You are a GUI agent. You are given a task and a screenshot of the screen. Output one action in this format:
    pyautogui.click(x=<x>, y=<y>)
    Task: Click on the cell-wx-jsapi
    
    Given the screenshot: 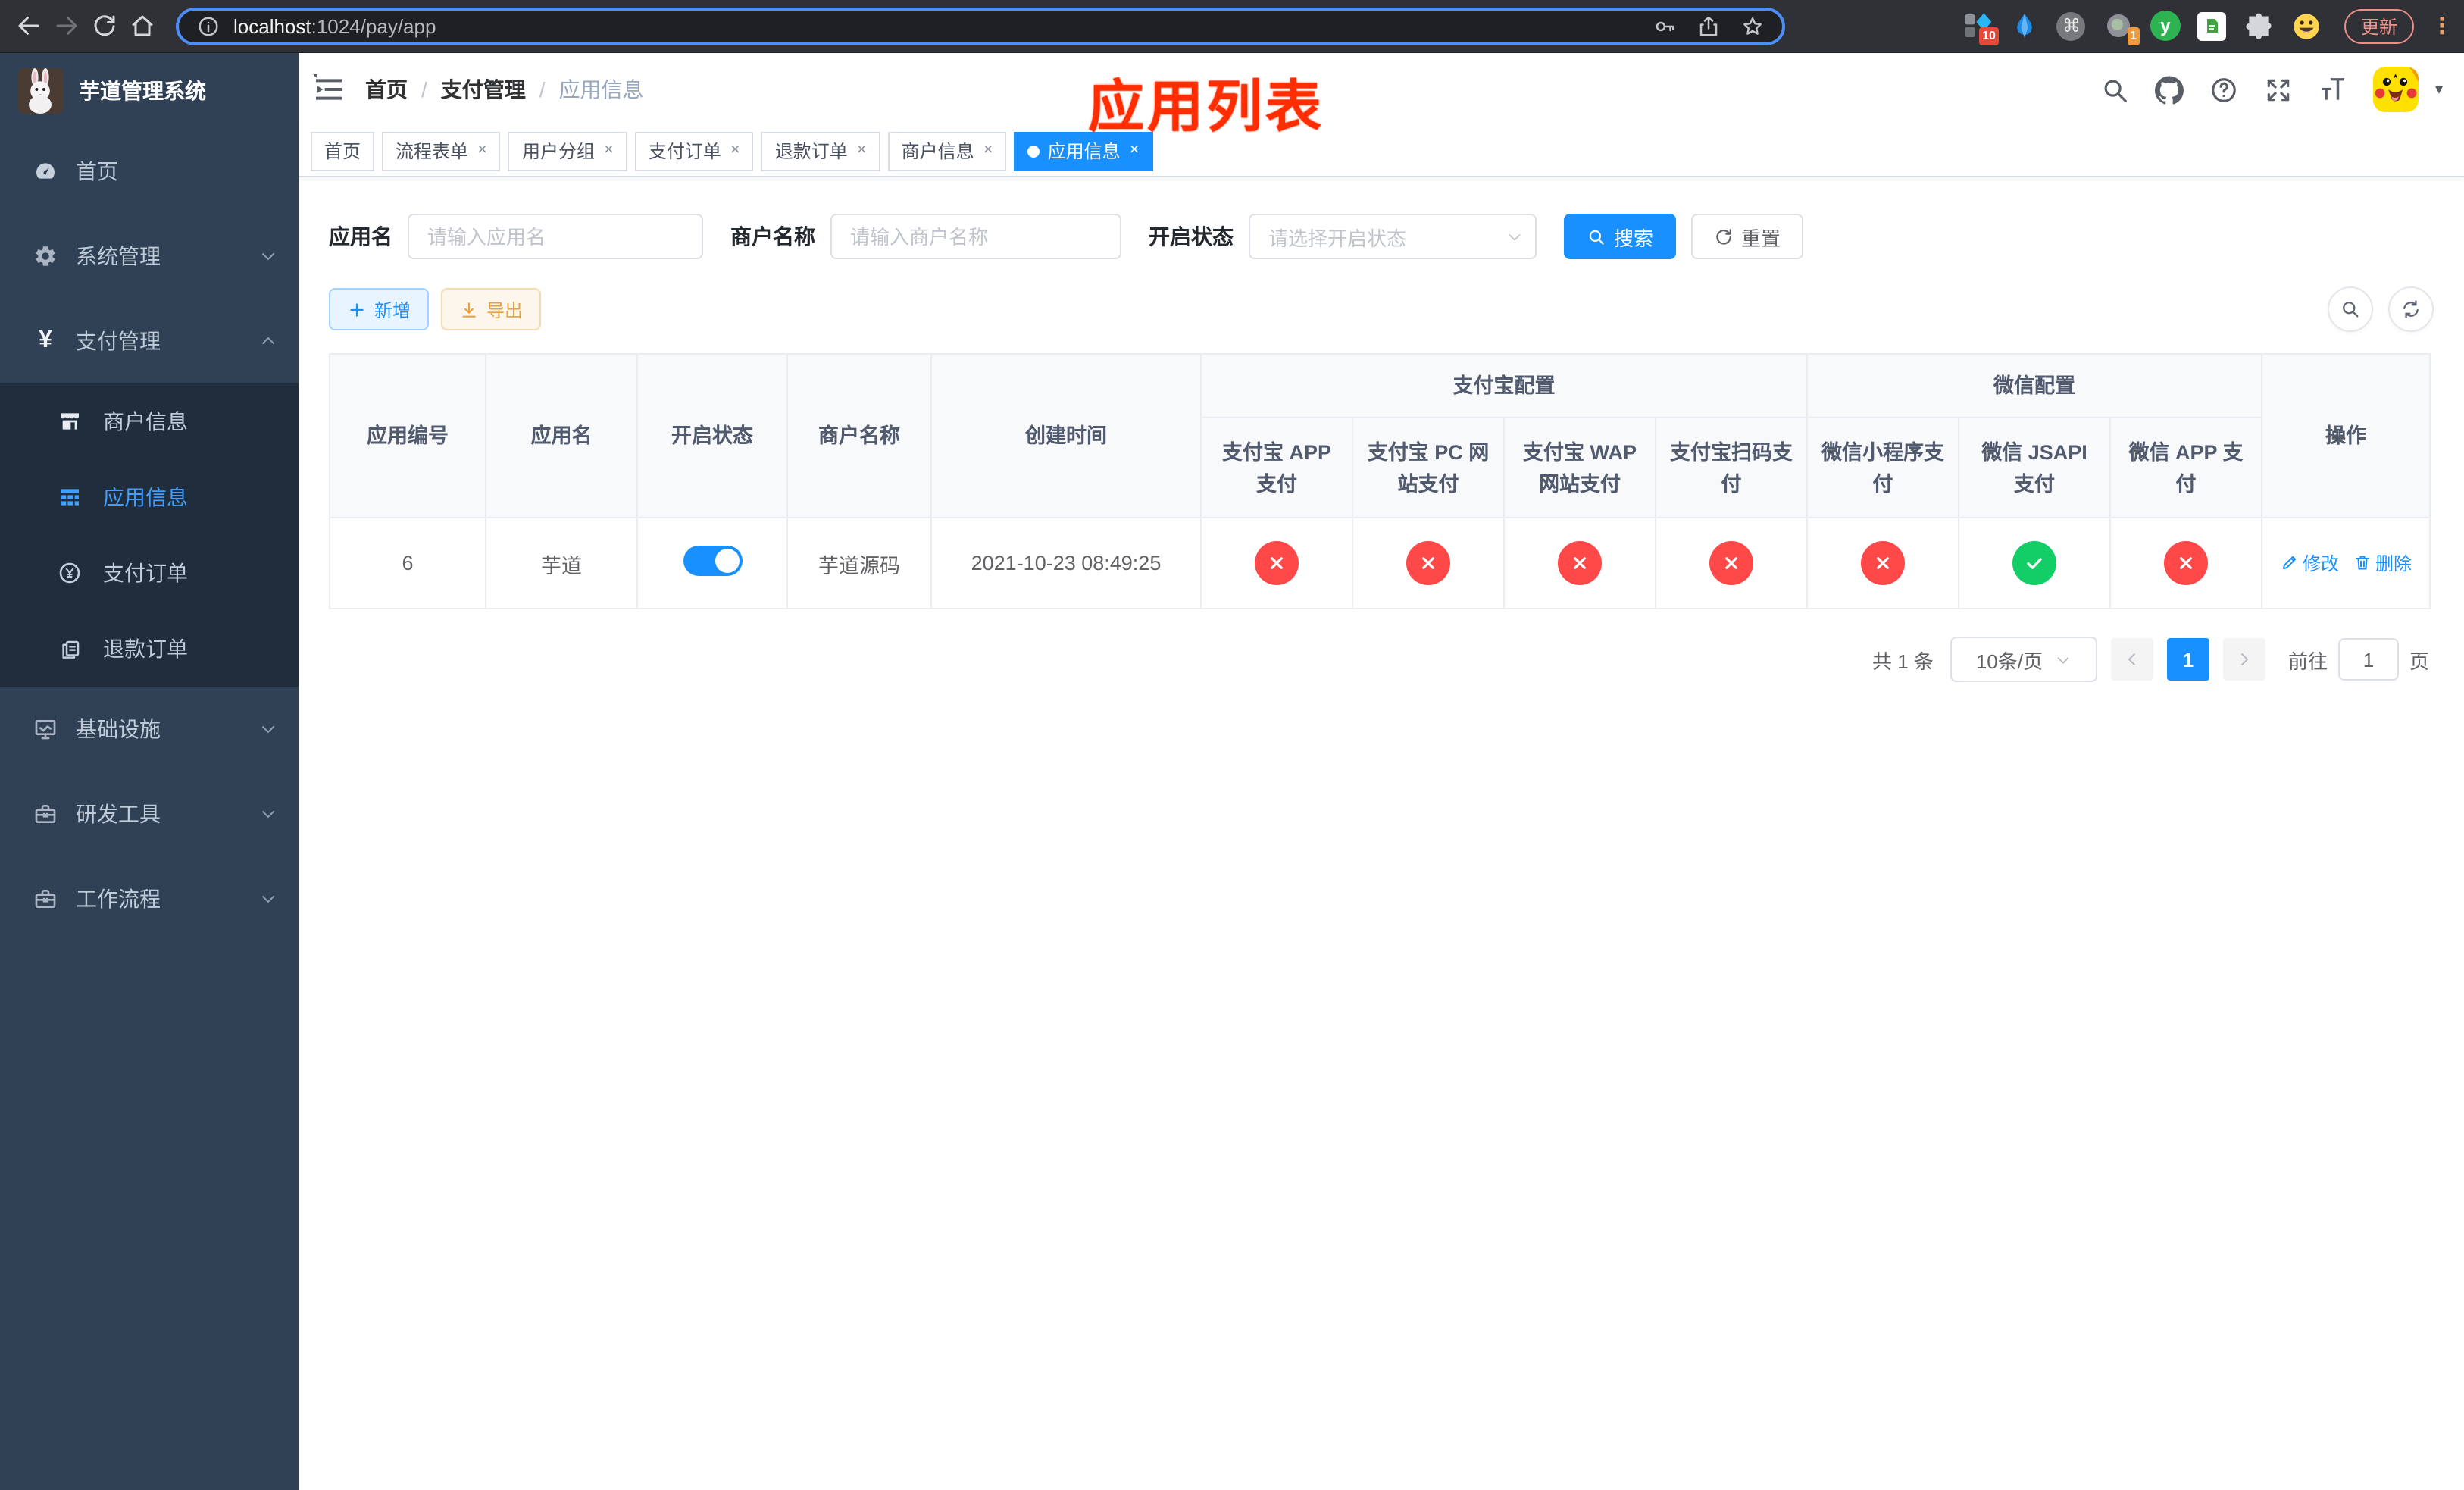 What is the action you would take?
    pyautogui.click(x=2034, y=563)
    